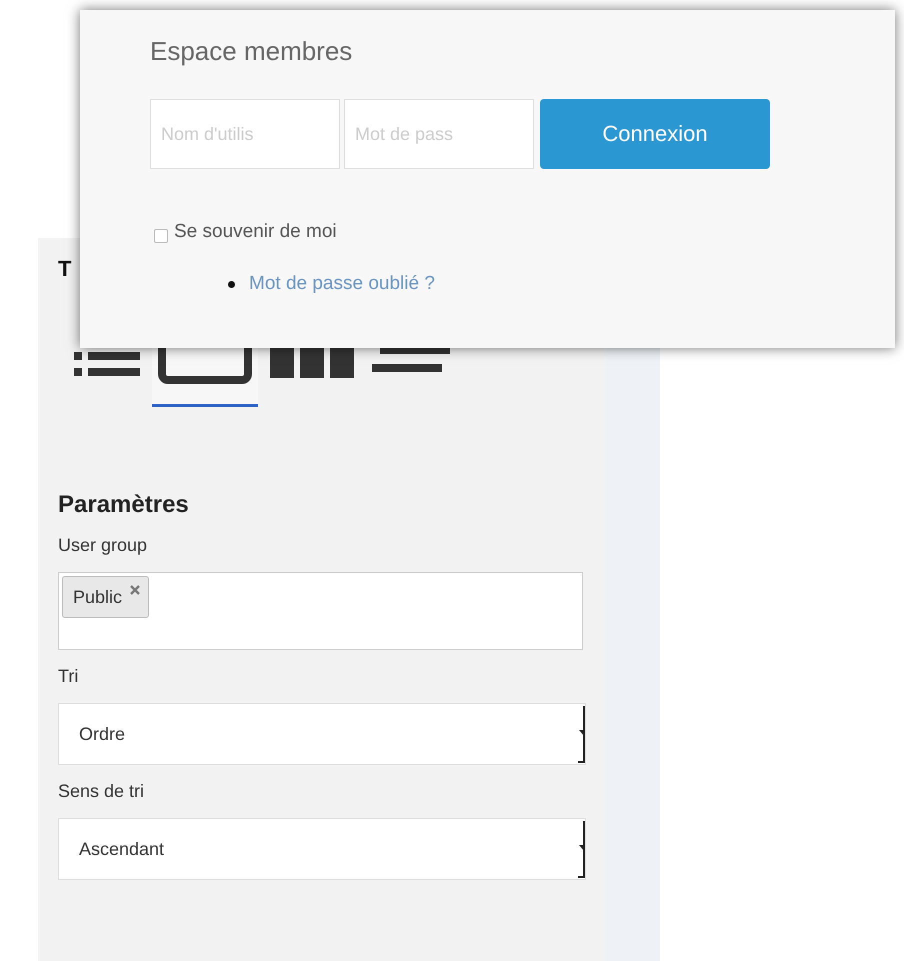 This screenshot has height=961, width=904. I want to click on panel-heading: T, so click(65, 269).